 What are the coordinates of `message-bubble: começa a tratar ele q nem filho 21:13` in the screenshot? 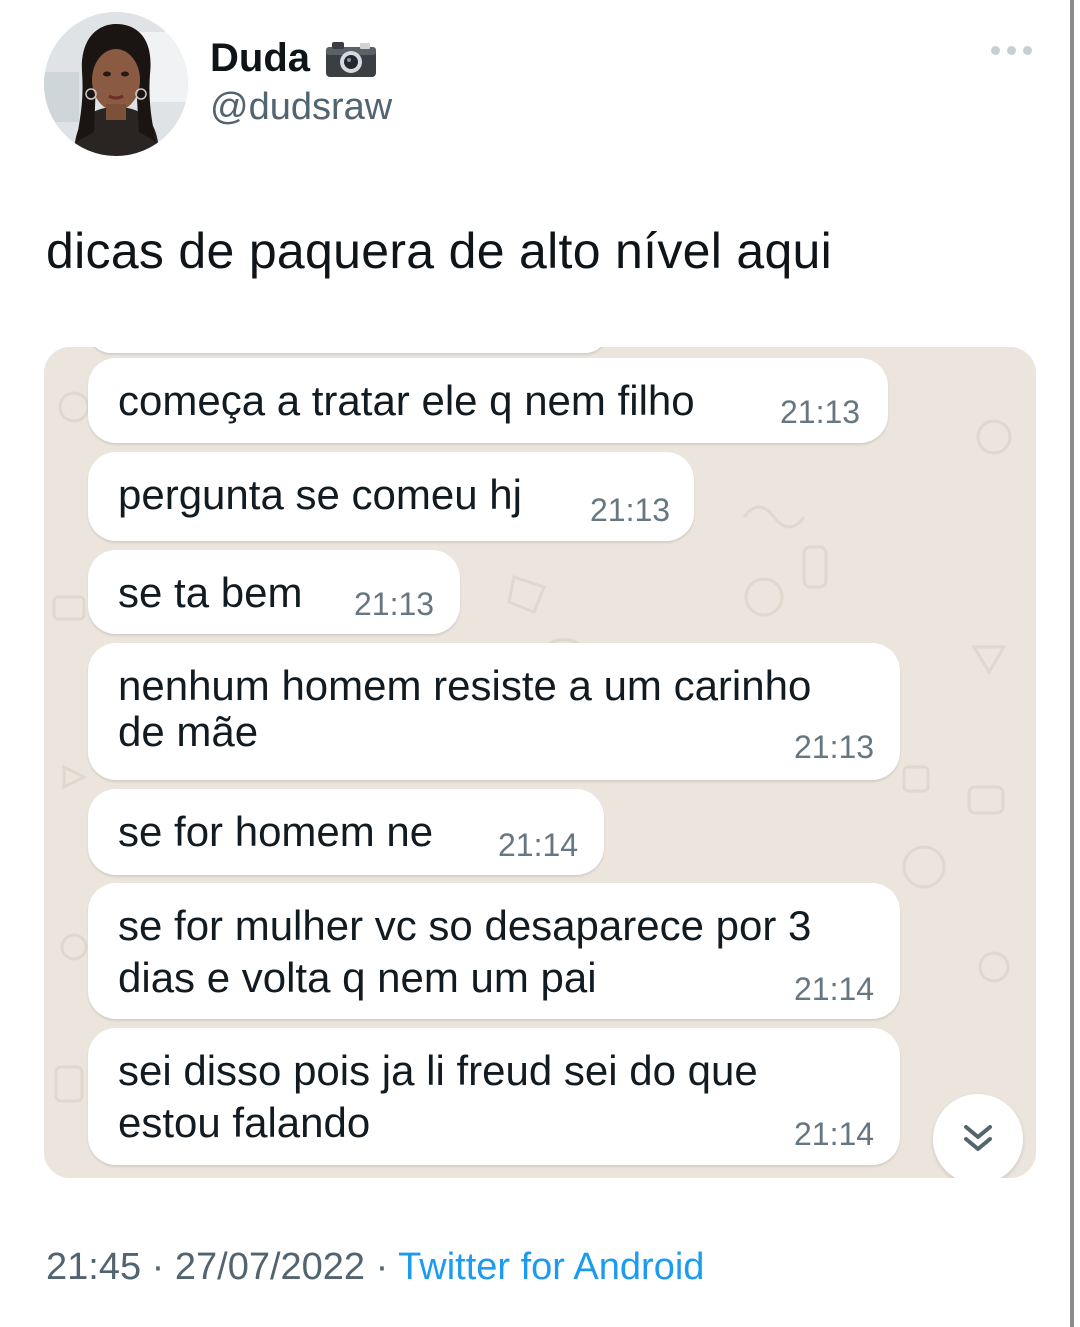 It's located at (488, 400).